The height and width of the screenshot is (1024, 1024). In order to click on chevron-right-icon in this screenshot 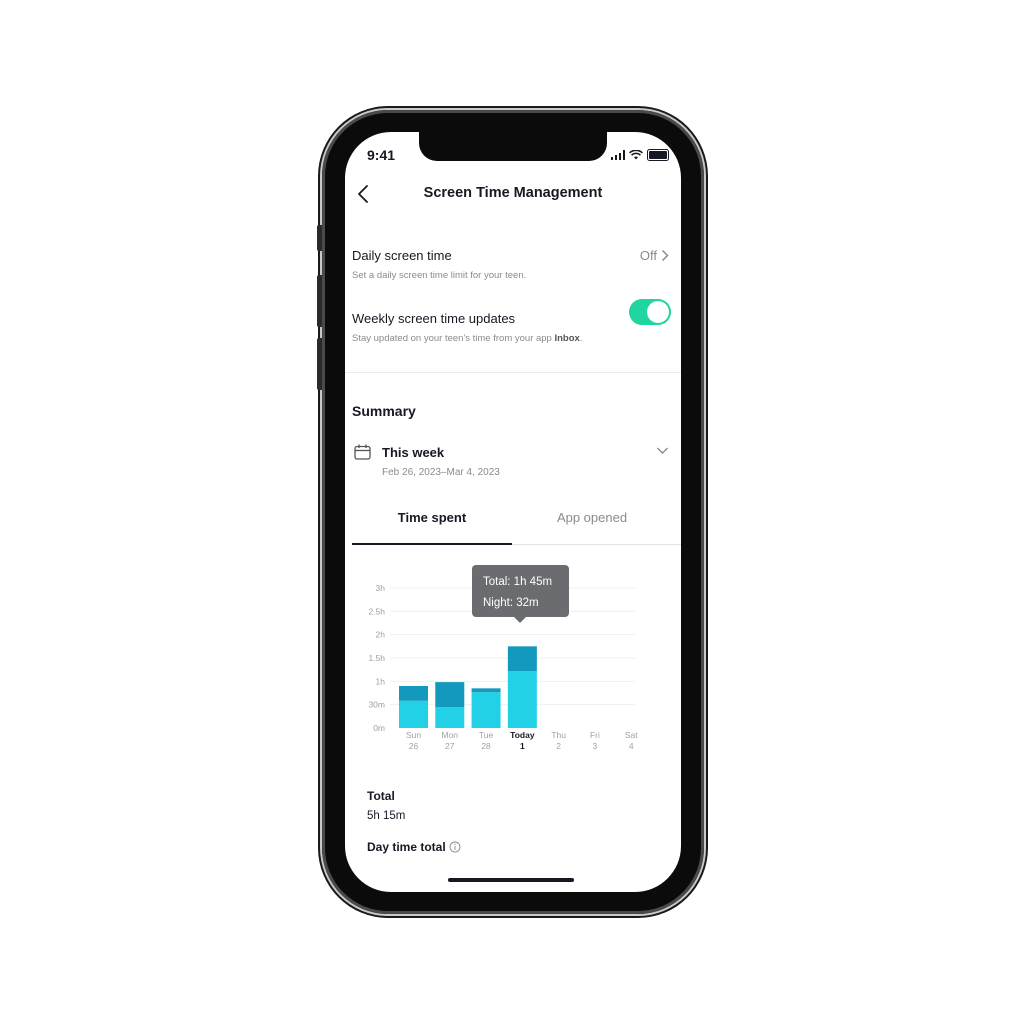, I will do `click(665, 255)`.